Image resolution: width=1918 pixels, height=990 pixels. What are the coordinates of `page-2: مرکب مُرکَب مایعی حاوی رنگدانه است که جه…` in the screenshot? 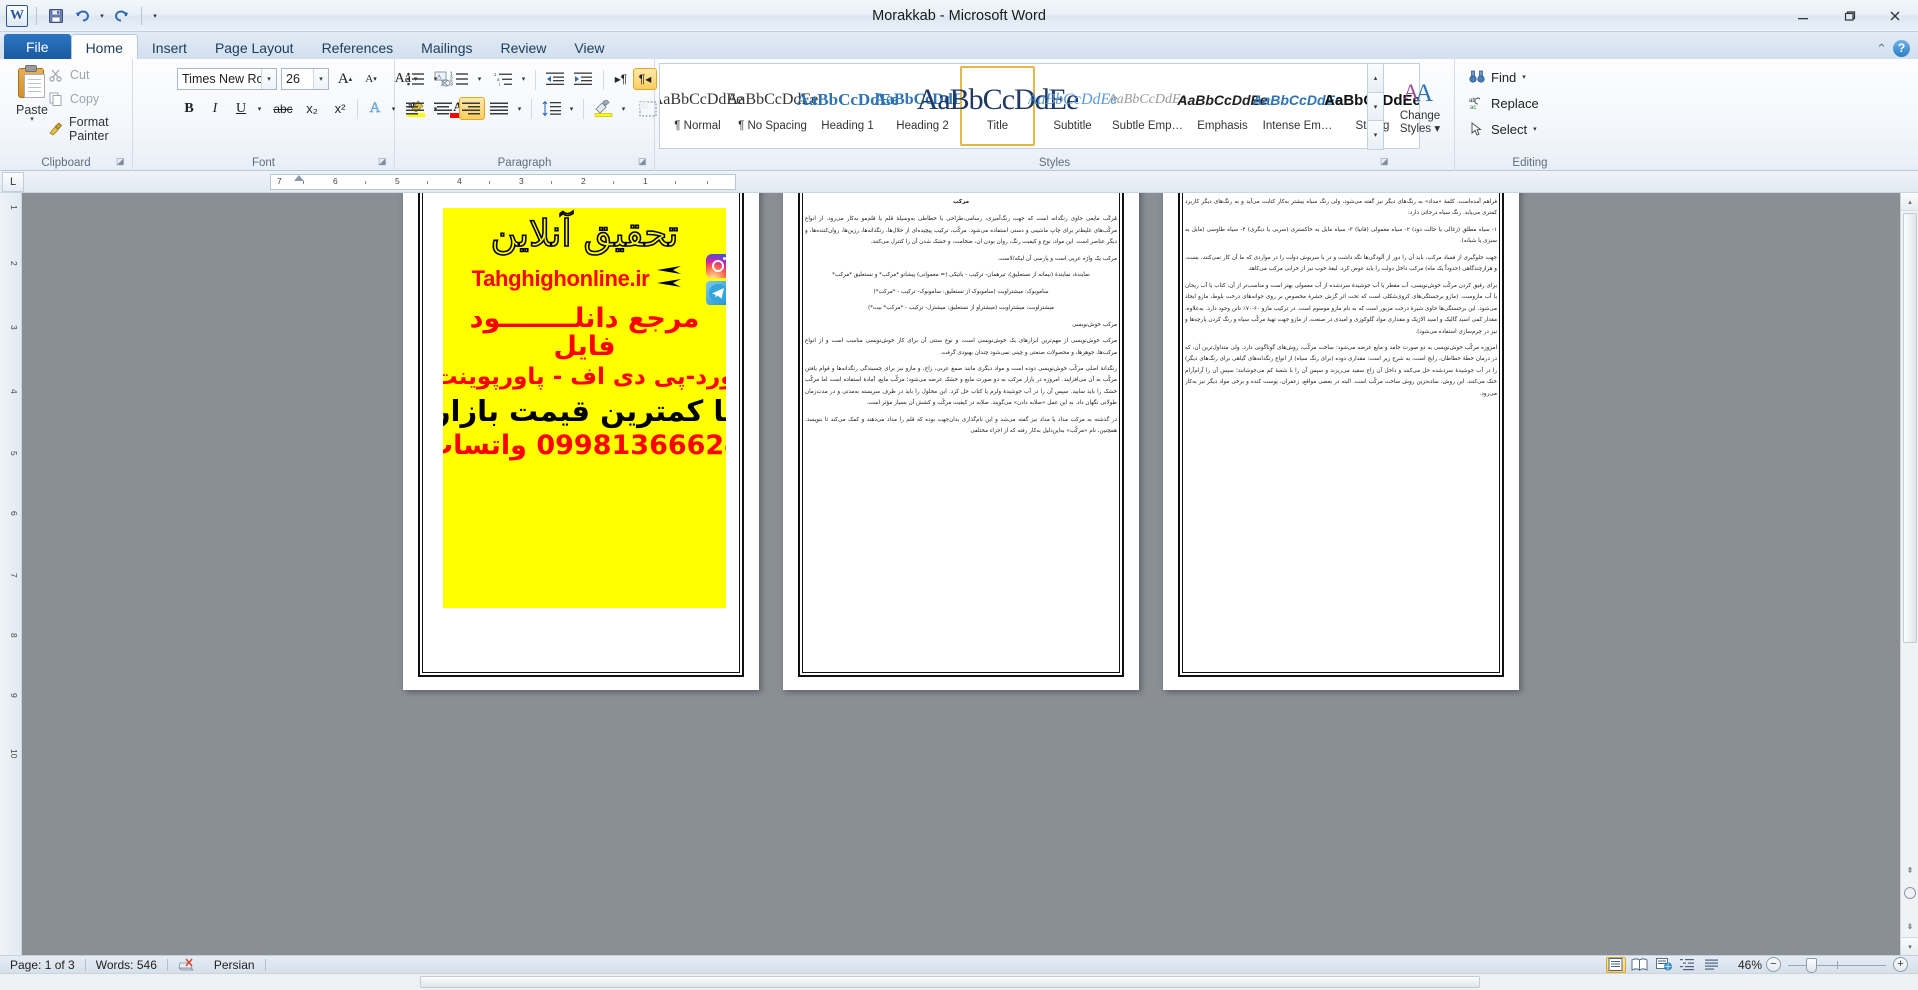 It's located at (961, 441).